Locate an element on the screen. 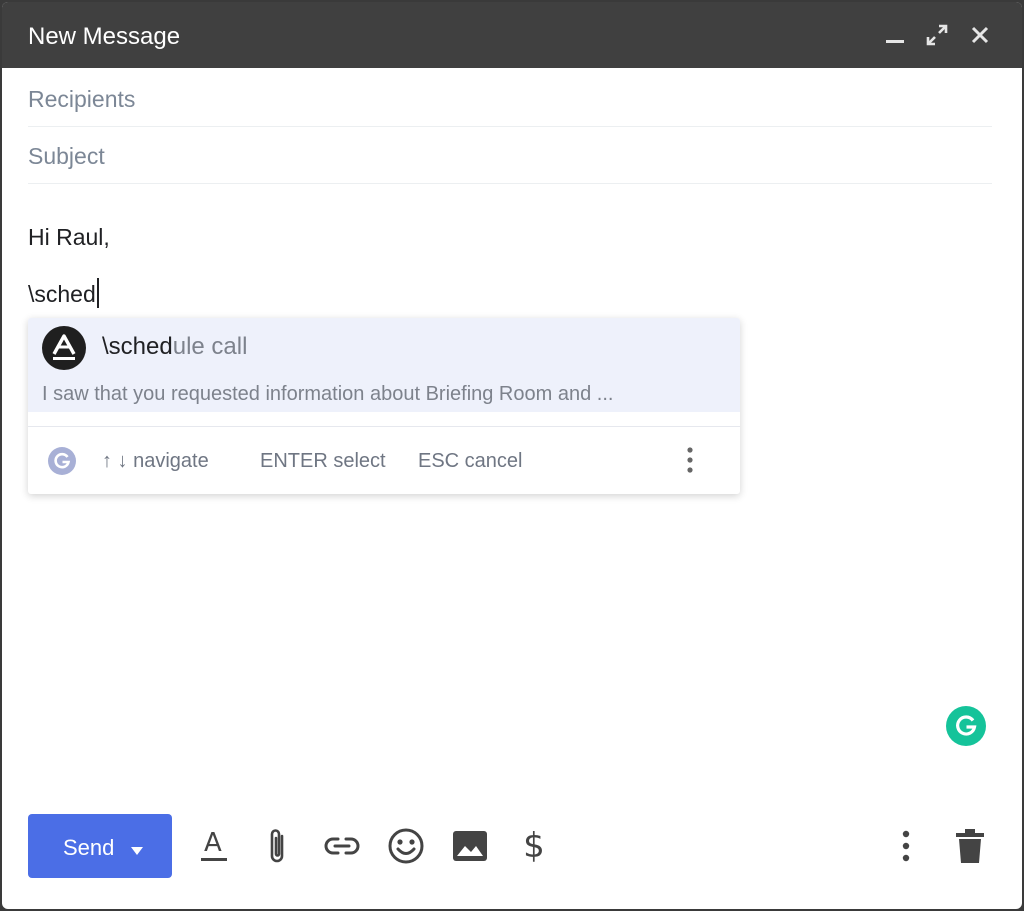 This screenshot has height=911, width=1024. hint-cancel: ESC cancel is located at coordinates (470, 461).